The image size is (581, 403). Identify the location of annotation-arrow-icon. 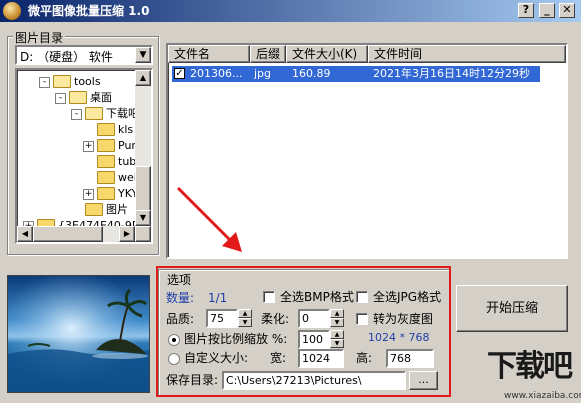
(209, 219).